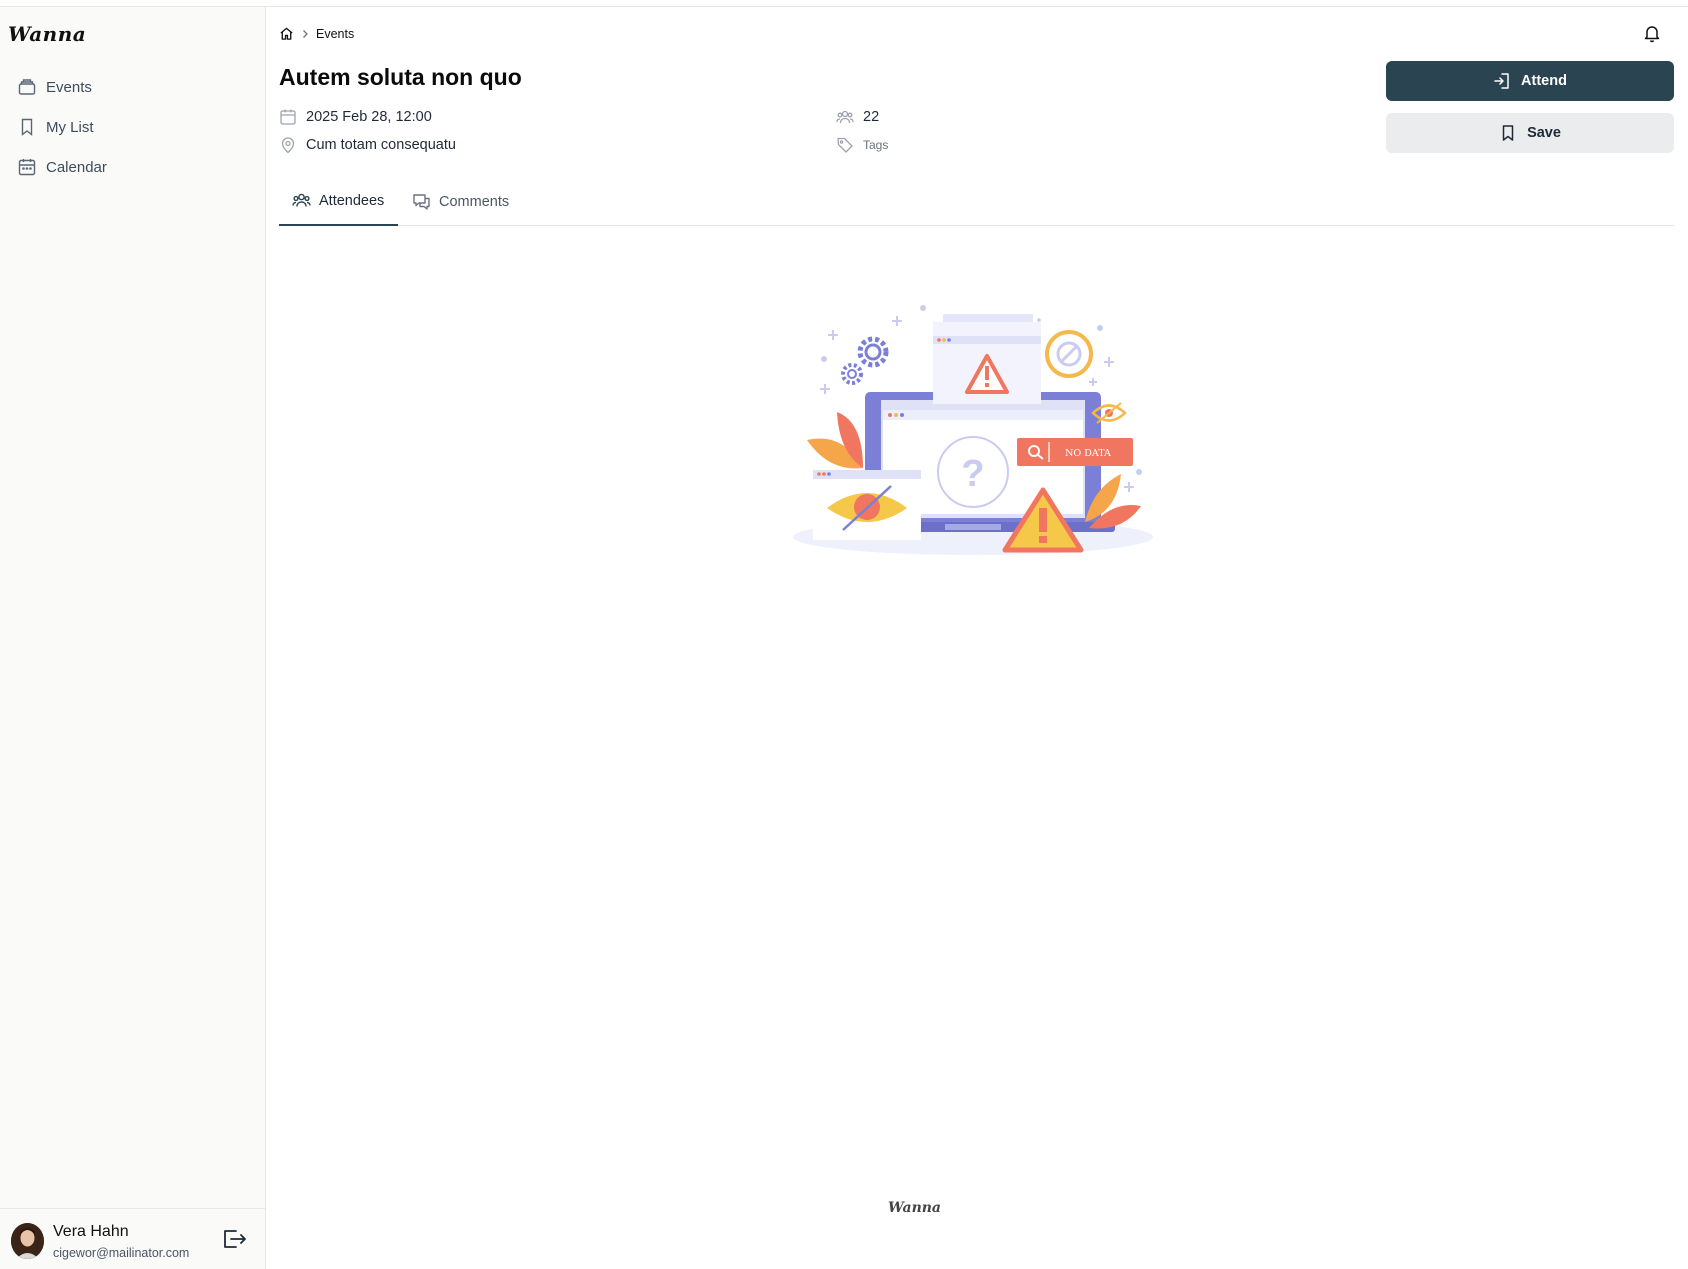 This screenshot has height=1269, width=1688. I want to click on sidebar-item-label: Events, so click(69, 87).